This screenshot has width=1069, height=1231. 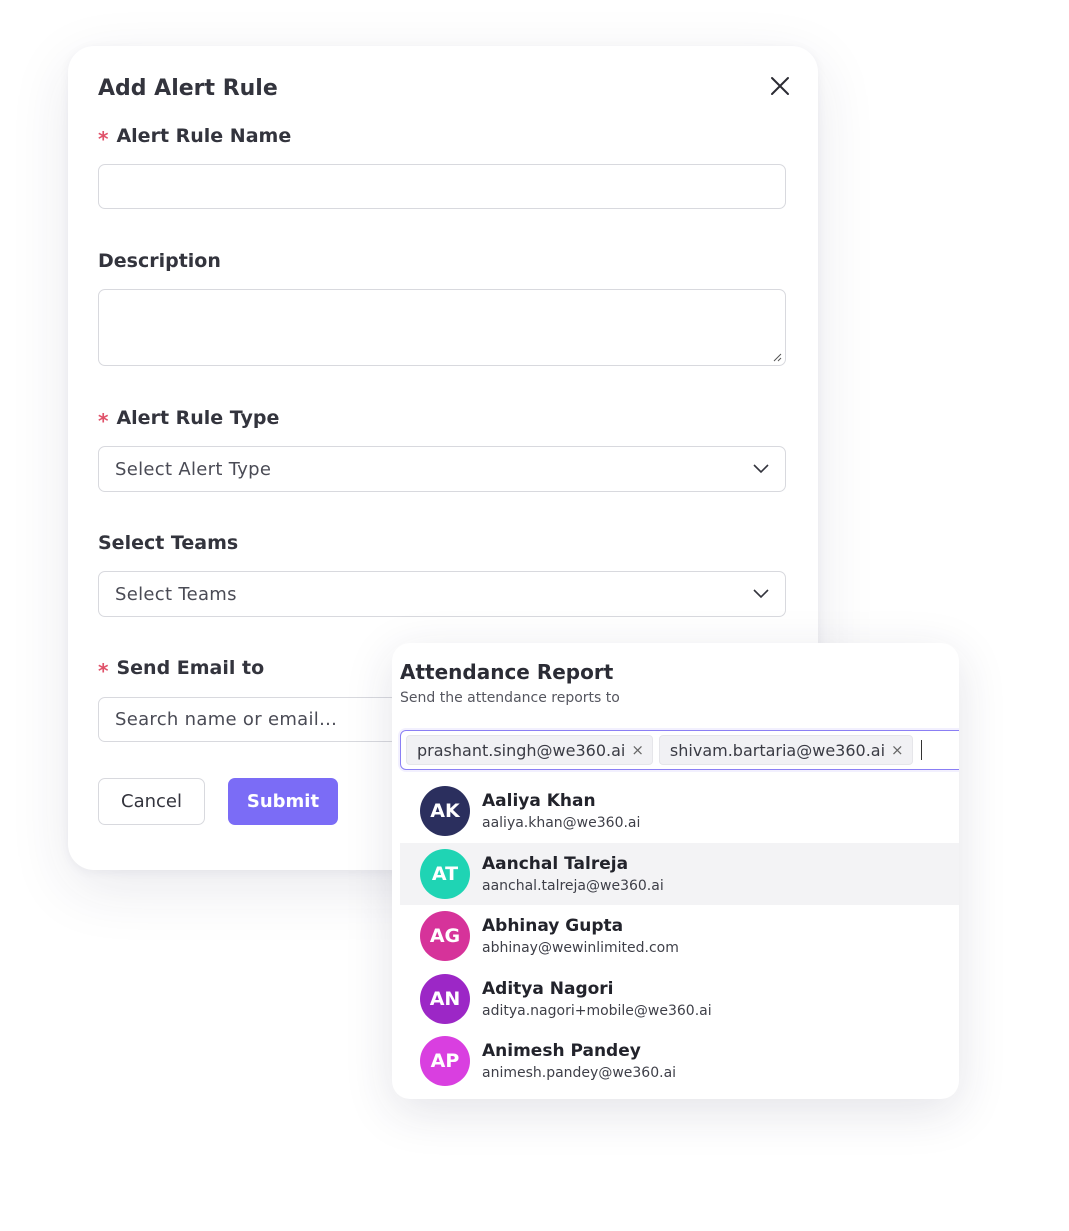 What do you see at coordinates (510, 698) in the screenshot?
I see `attendance-subtitle: Send the attendance reports to` at bounding box center [510, 698].